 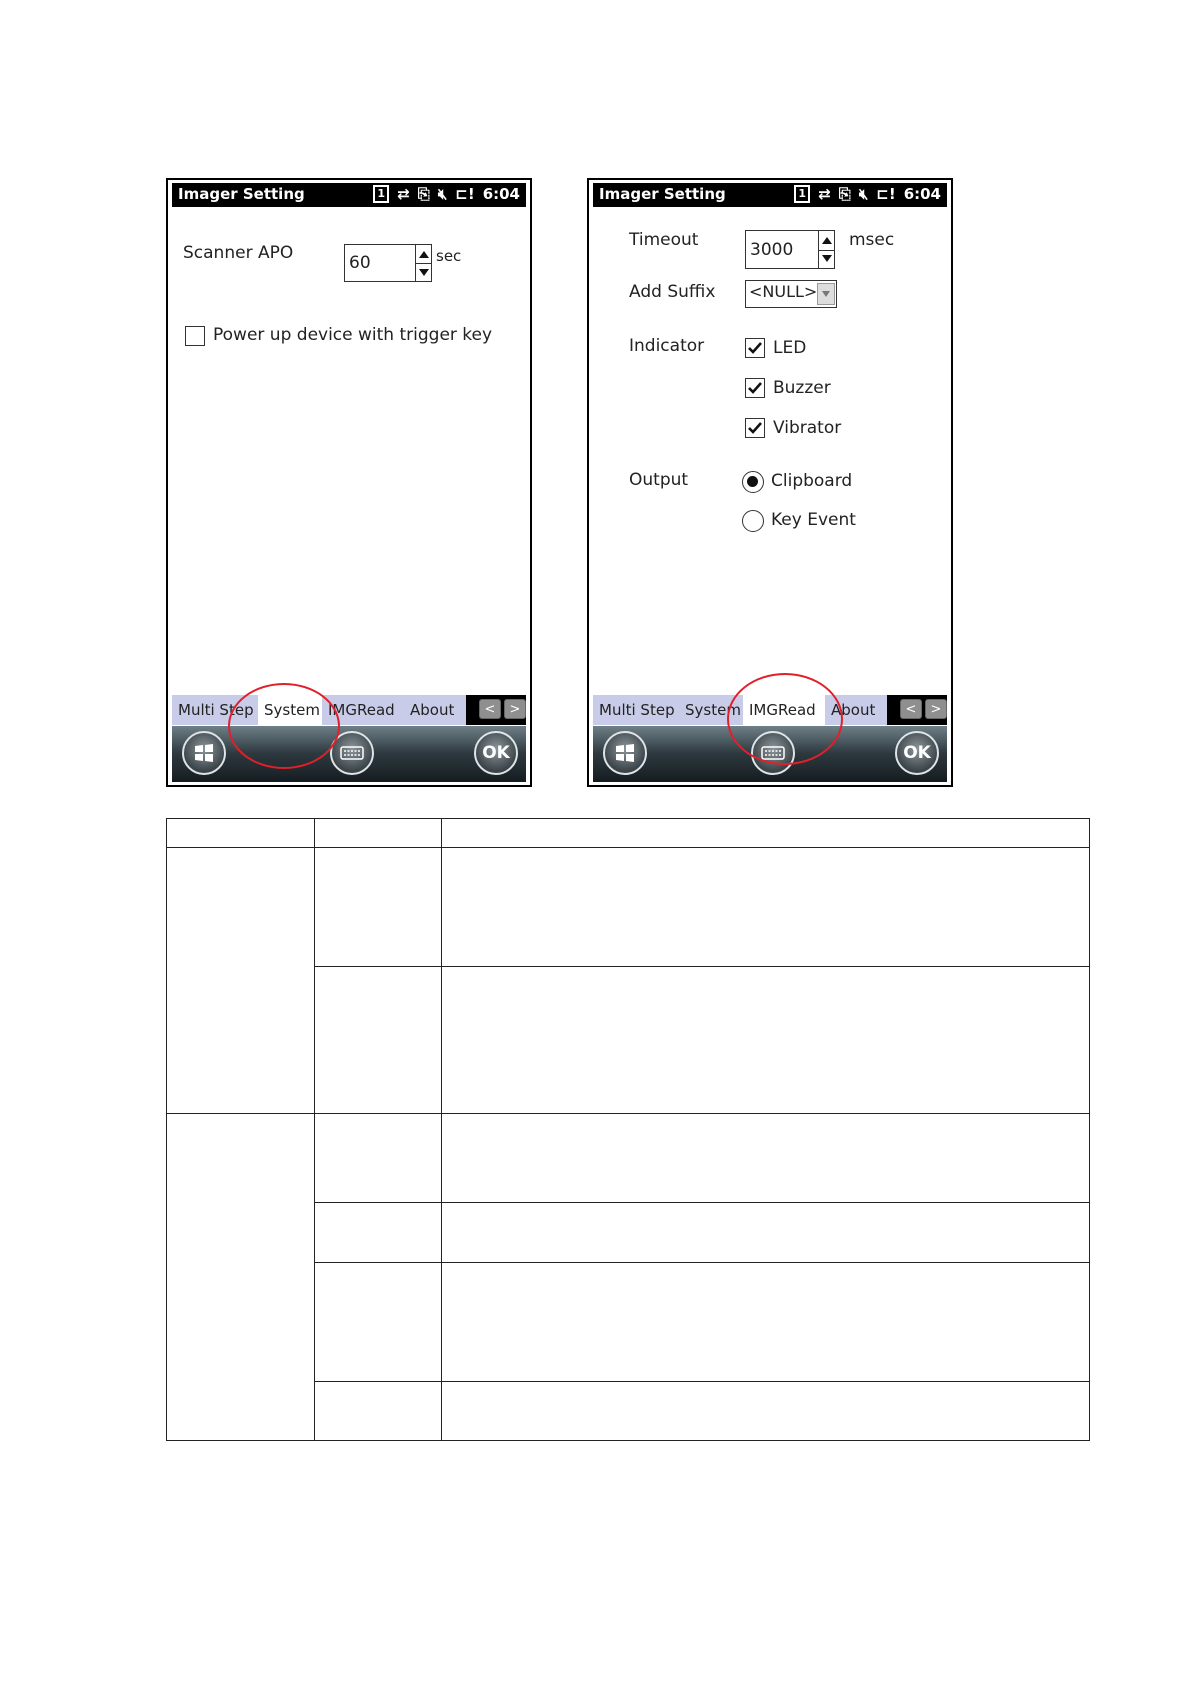 I want to click on clipboard-label: Clipboard, so click(x=812, y=481).